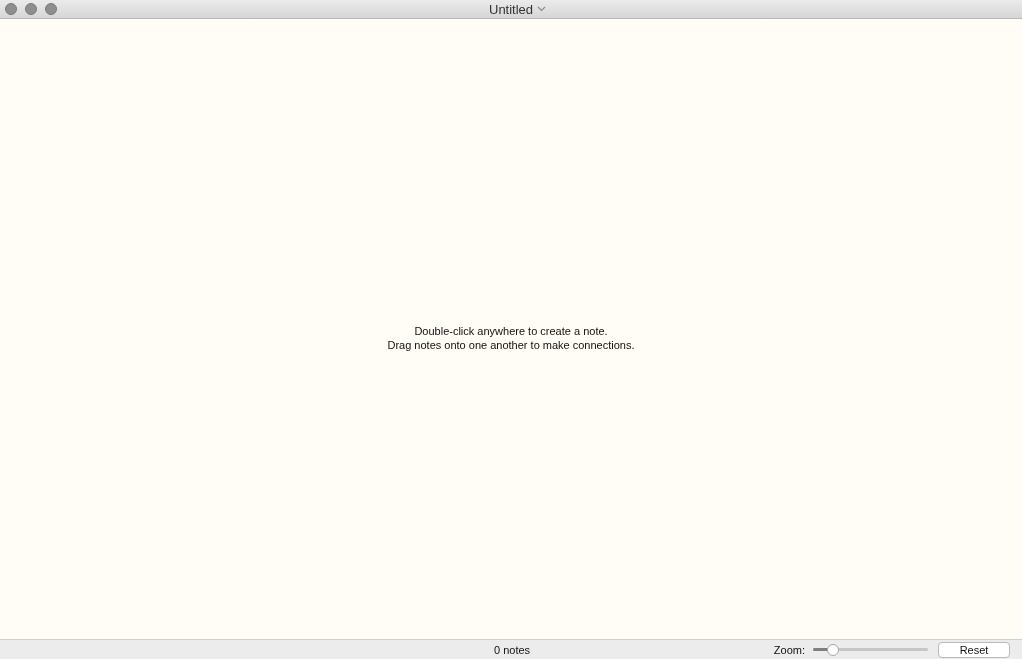 The width and height of the screenshot is (1022, 659). I want to click on reset-button: Reset, so click(974, 649).